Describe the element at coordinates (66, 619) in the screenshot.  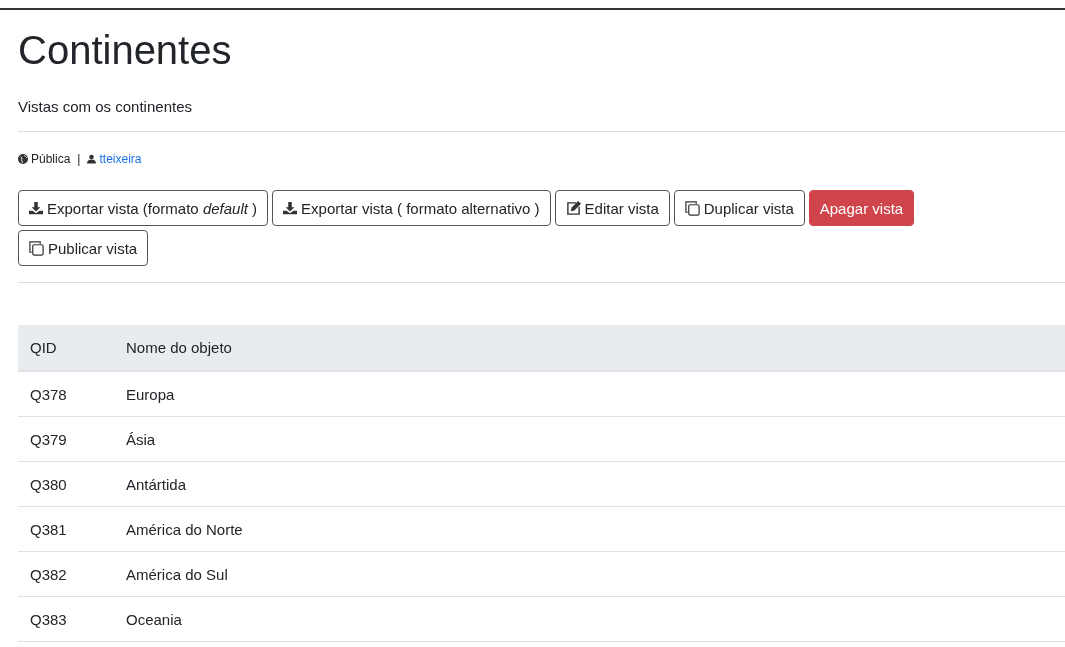
I see `table-cell: Q383` at that location.